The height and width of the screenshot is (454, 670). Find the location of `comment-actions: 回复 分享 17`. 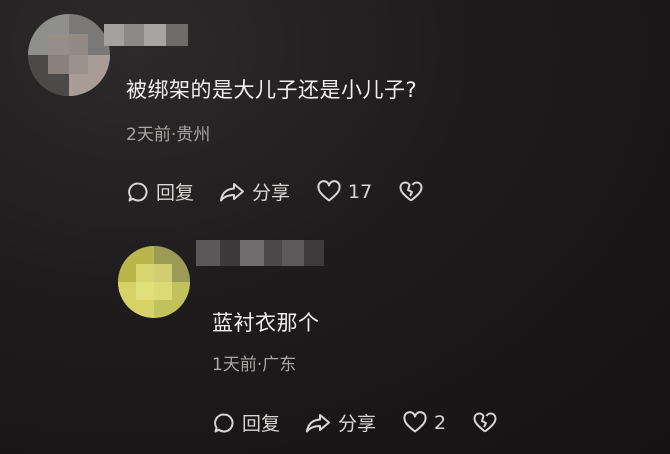

comment-actions: 回复 分享 17 is located at coordinates (275, 191).